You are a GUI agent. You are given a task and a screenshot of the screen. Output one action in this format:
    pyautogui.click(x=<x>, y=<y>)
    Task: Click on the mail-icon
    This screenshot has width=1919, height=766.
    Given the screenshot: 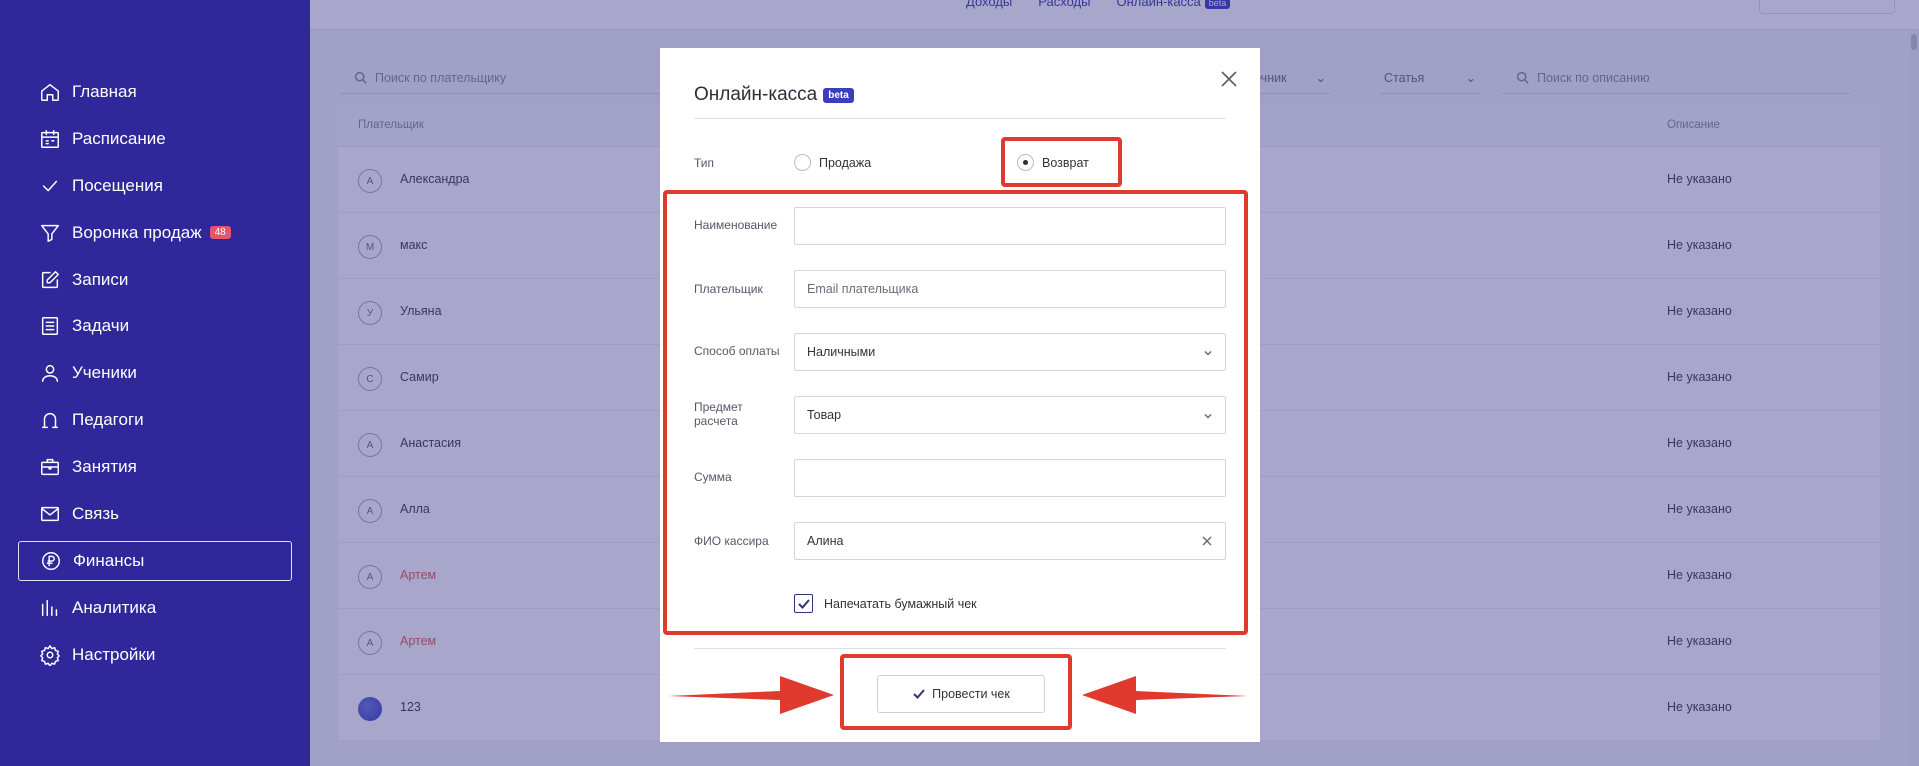 What is the action you would take?
    pyautogui.click(x=50, y=514)
    